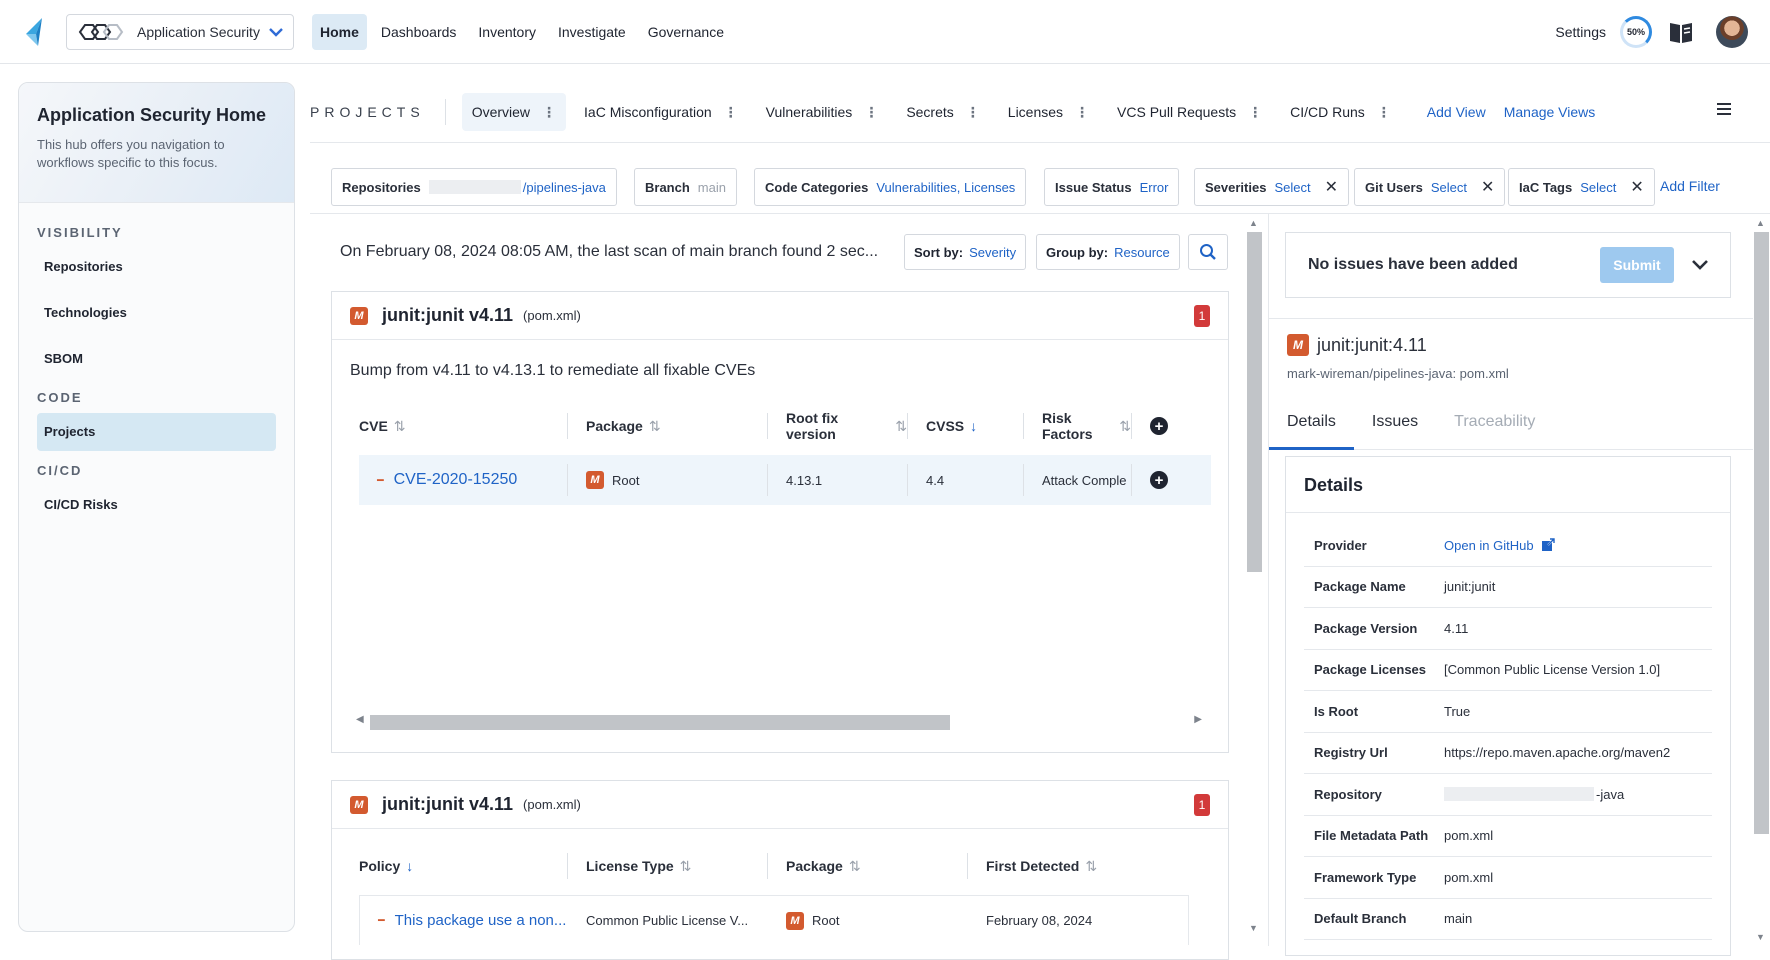  What do you see at coordinates (965, 252) in the screenshot?
I see `sort-by-button: Sort by: Severity` at bounding box center [965, 252].